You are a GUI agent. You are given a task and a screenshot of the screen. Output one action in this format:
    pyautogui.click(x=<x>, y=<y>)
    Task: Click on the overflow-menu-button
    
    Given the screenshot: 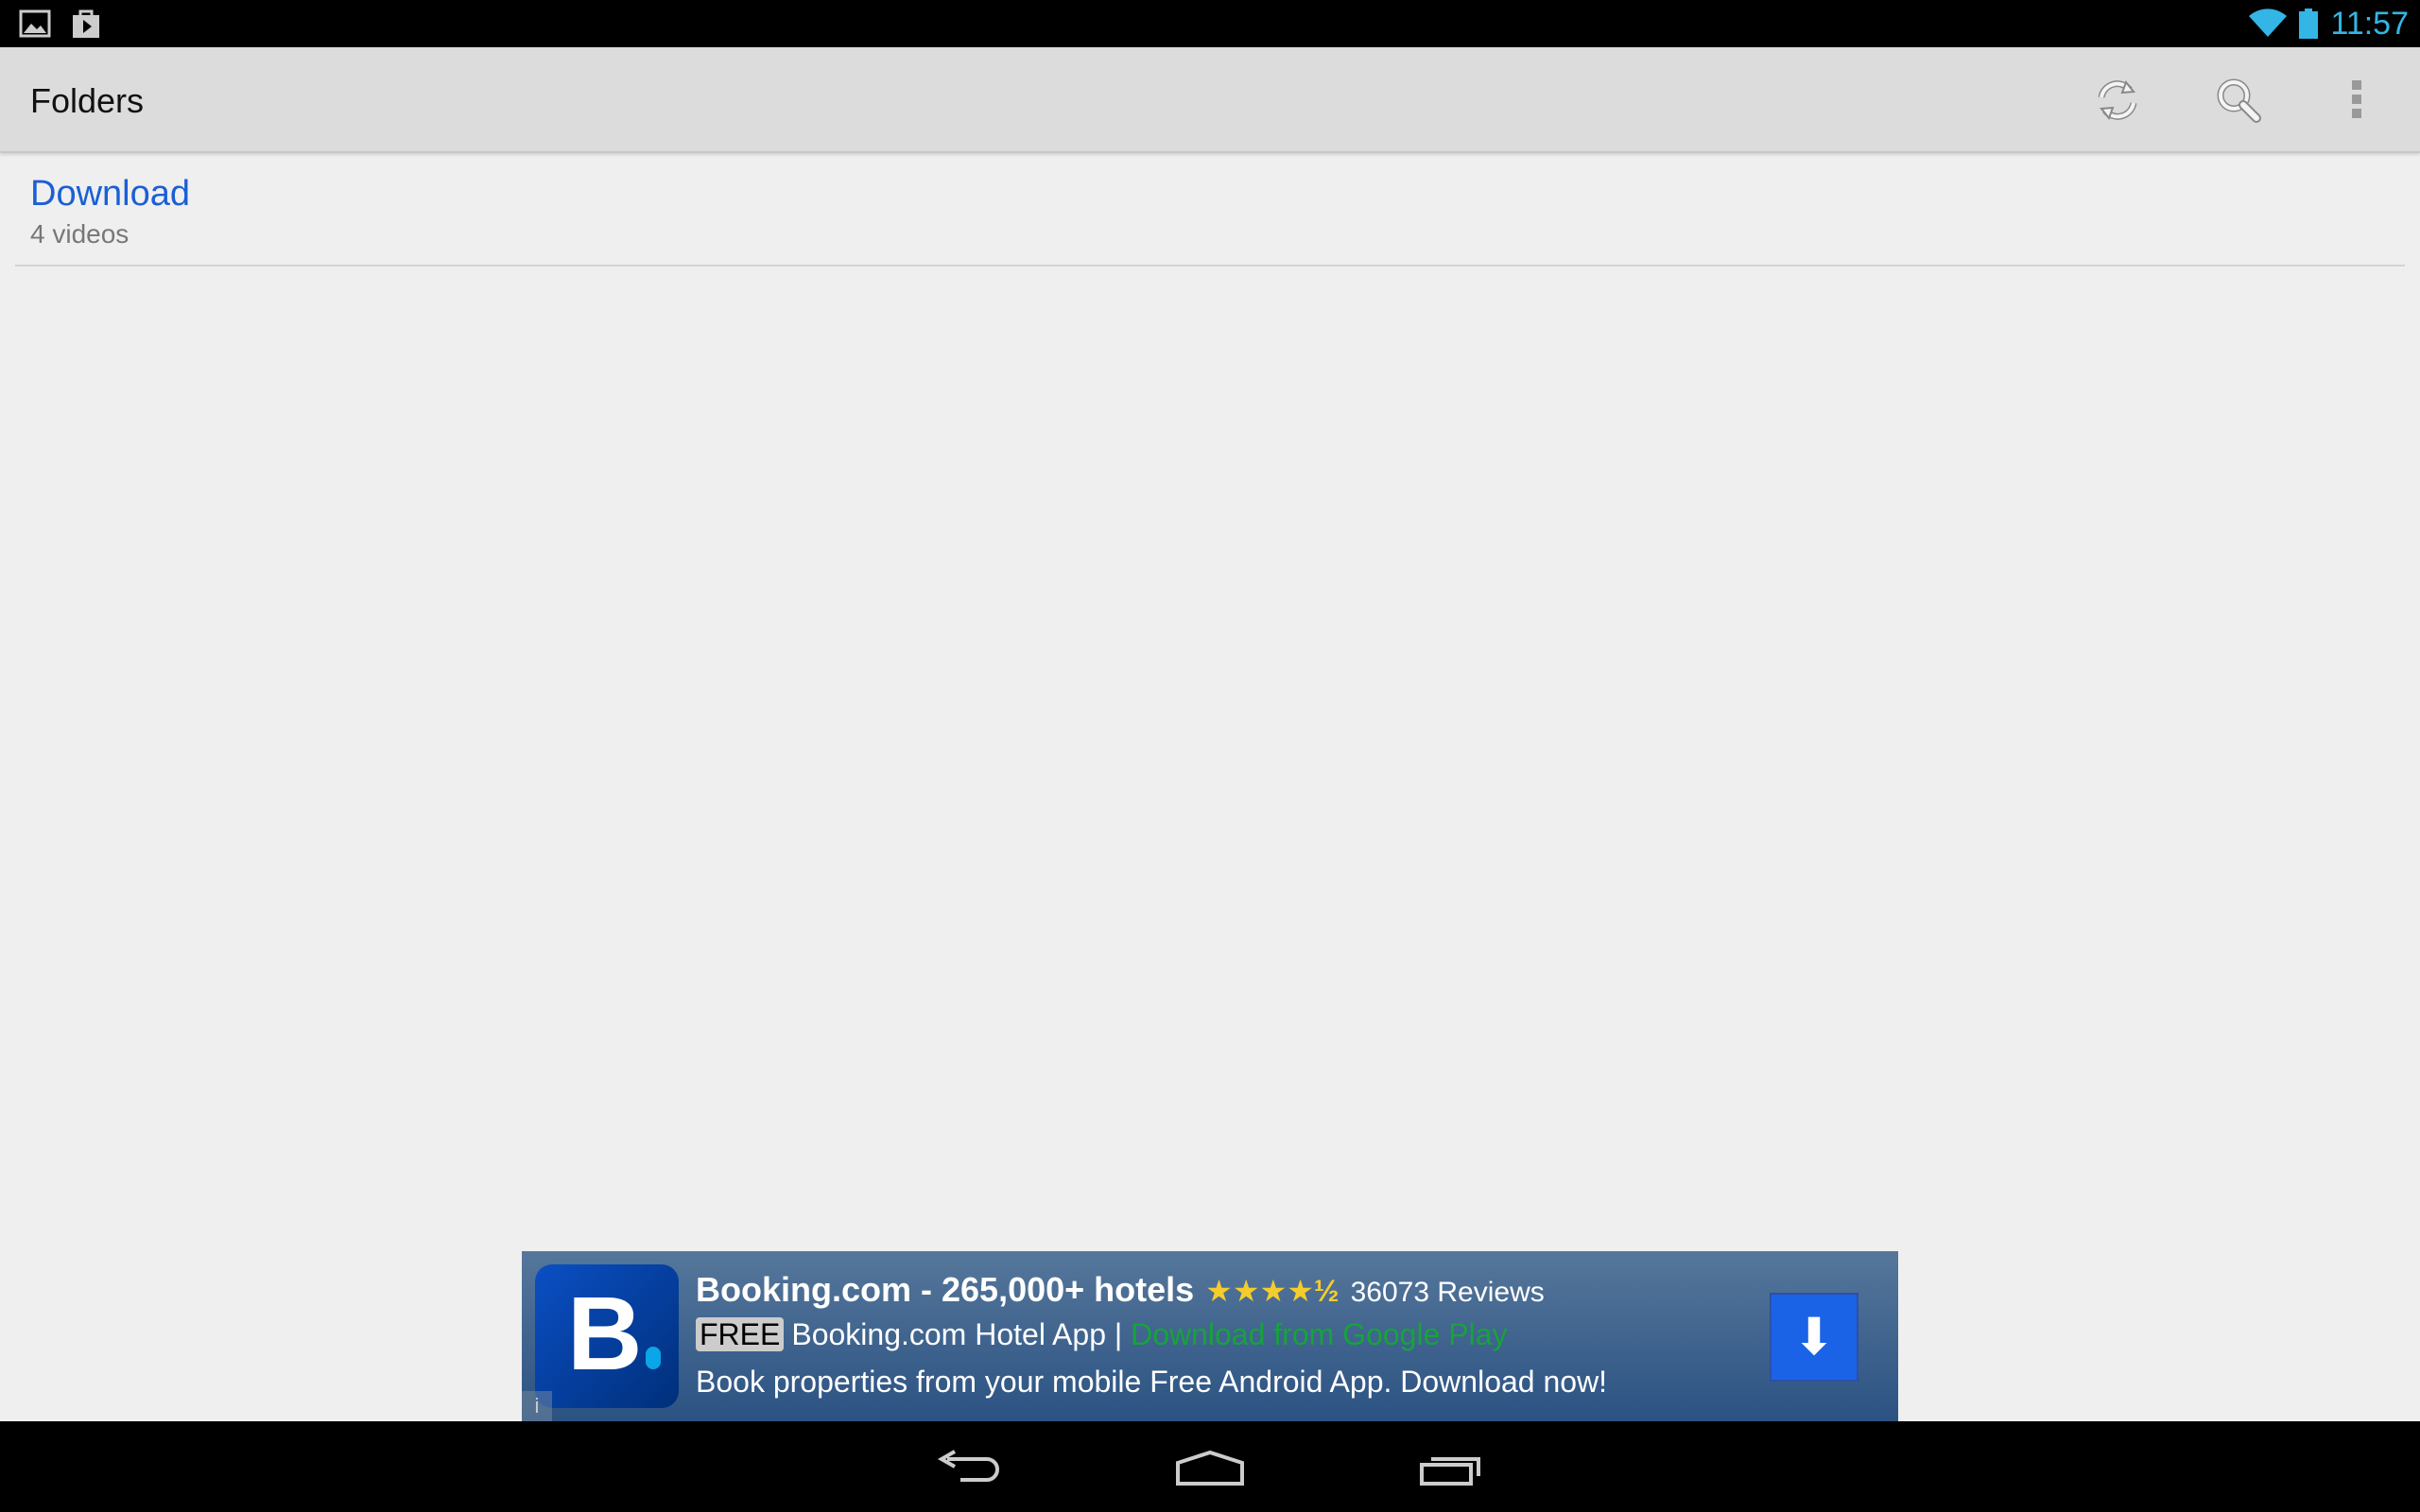 What is the action you would take?
    pyautogui.click(x=2357, y=100)
    